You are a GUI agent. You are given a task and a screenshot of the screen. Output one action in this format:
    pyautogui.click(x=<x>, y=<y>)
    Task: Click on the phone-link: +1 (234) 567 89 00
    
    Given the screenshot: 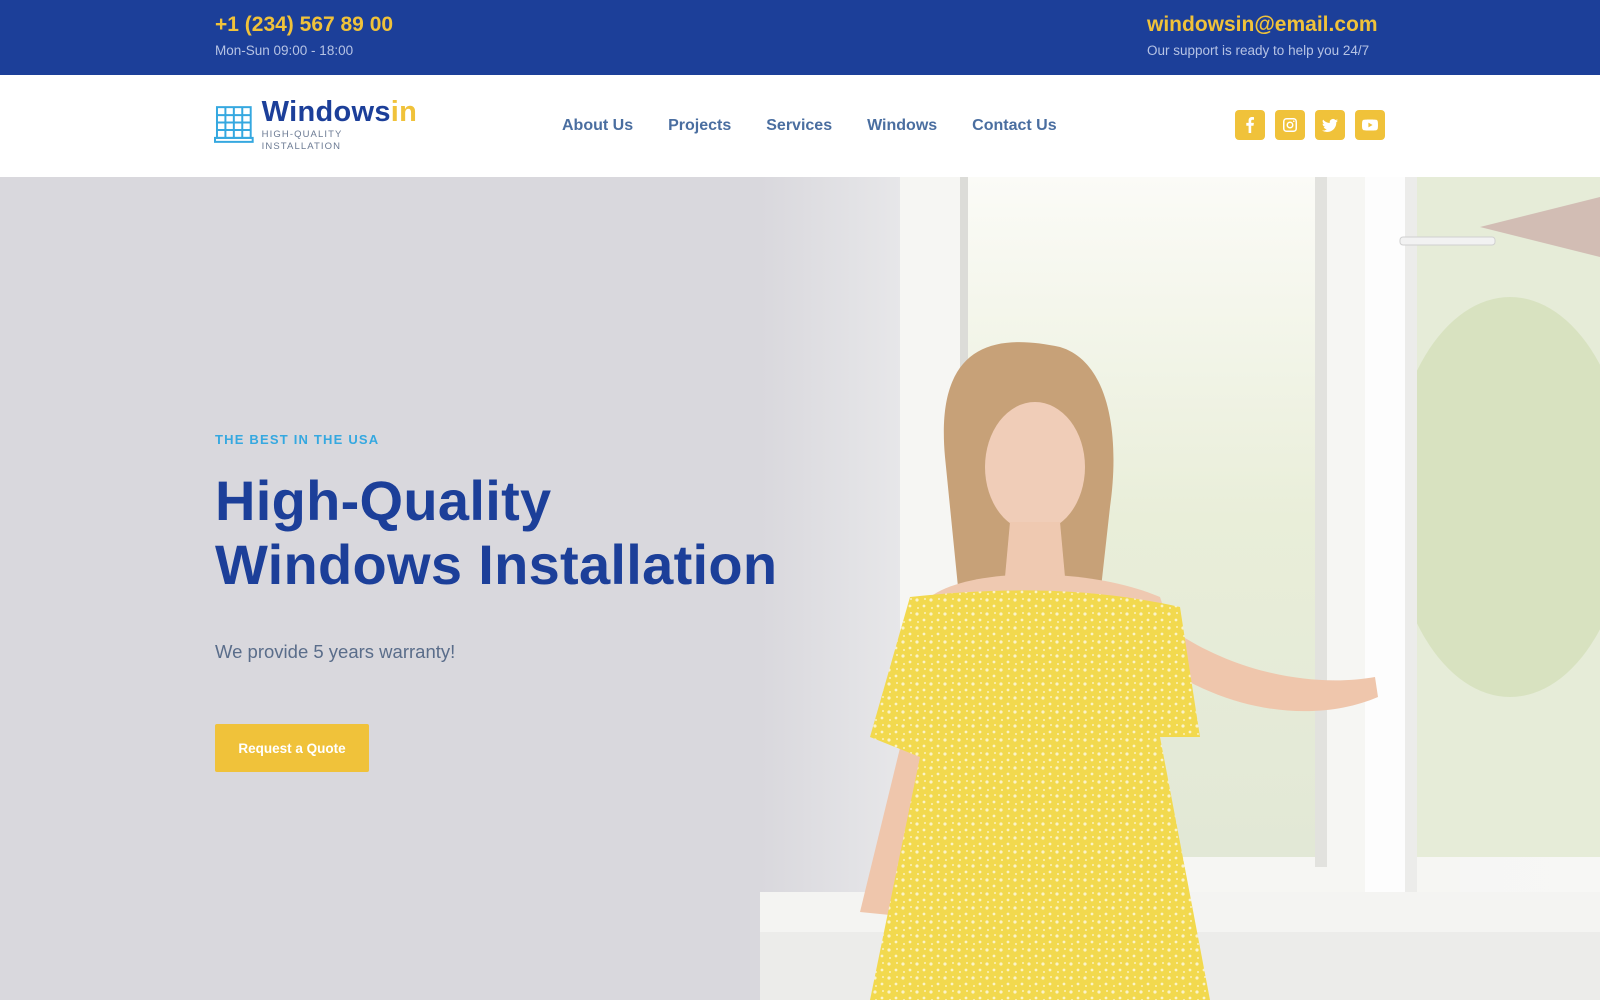 What is the action you would take?
    pyautogui.click(x=304, y=25)
    